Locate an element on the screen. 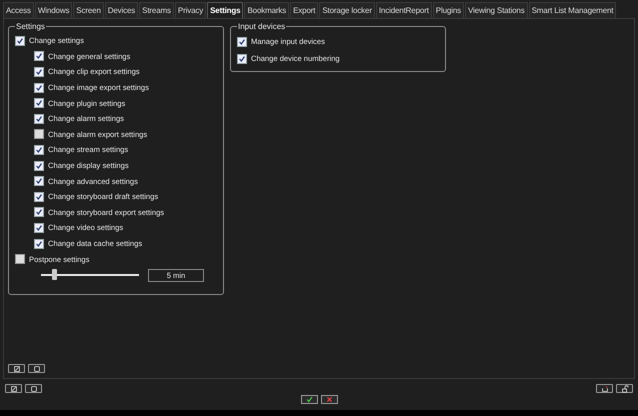  tab: Settings is located at coordinates (225, 10).